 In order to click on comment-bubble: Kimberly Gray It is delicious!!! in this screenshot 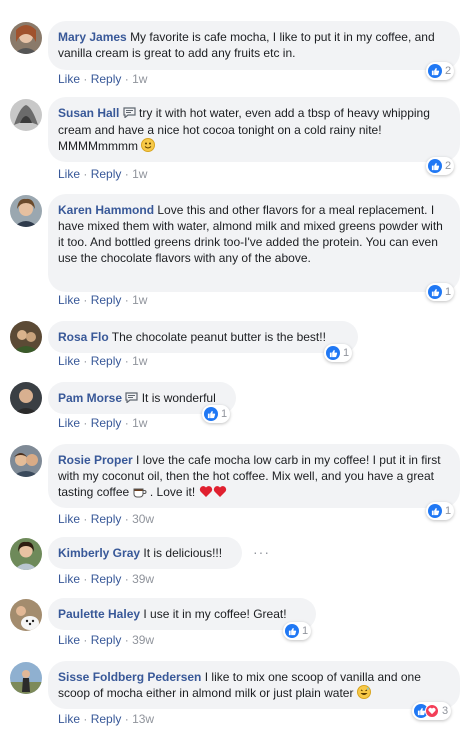, I will do `click(145, 553)`.